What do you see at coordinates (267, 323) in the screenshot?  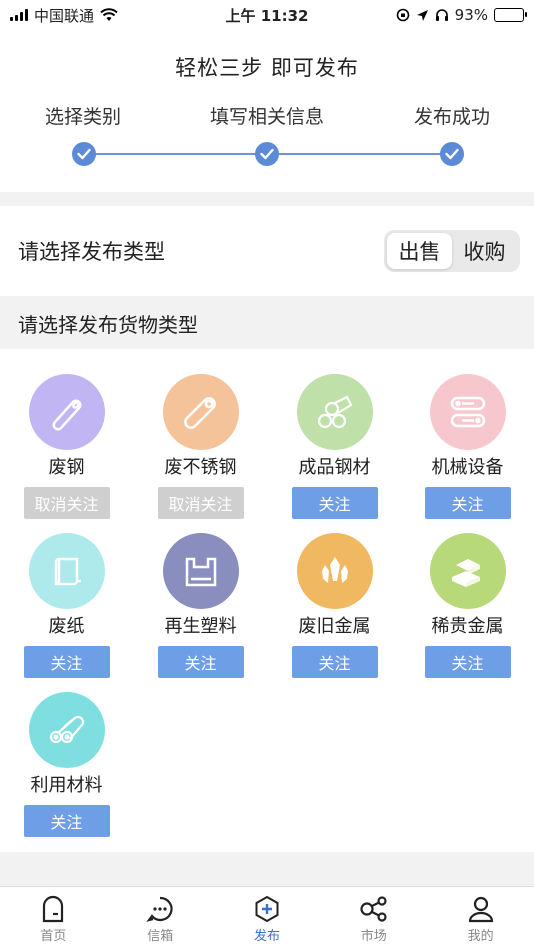 I see `goods-type-header: 请选择发布货物类型` at bounding box center [267, 323].